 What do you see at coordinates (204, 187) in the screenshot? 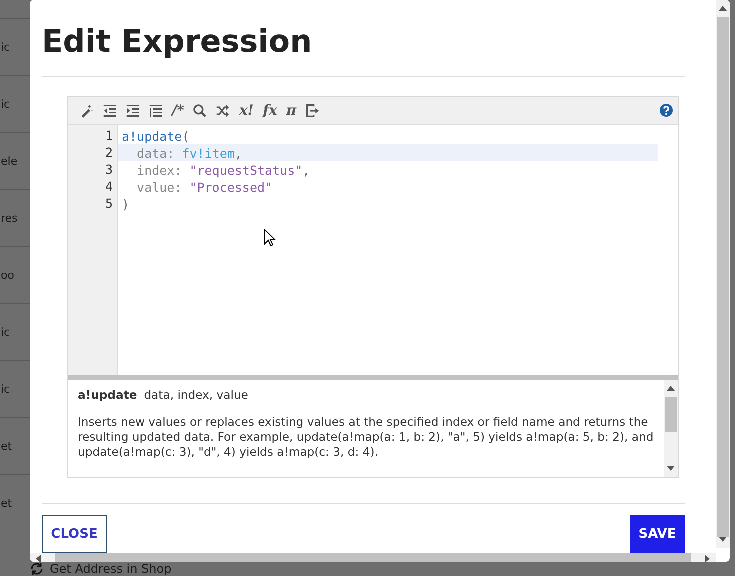
I see `code-line: value: "Processed"` at bounding box center [204, 187].